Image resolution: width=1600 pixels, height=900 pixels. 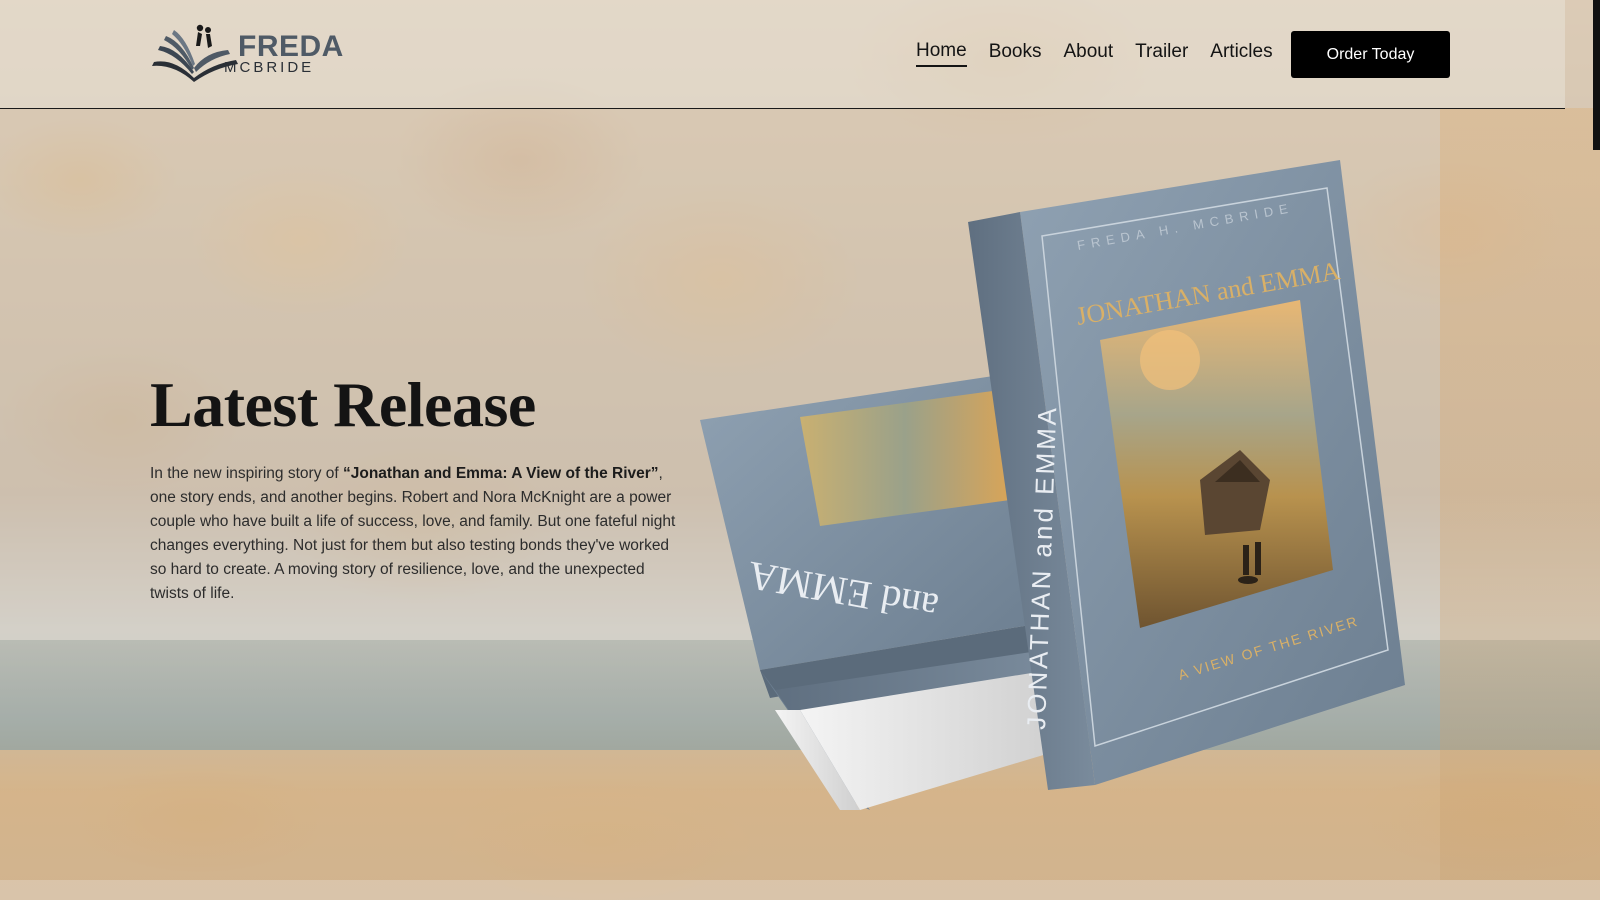 I want to click on desc-intro: In the new inspiring story of, so click(x=246, y=473).